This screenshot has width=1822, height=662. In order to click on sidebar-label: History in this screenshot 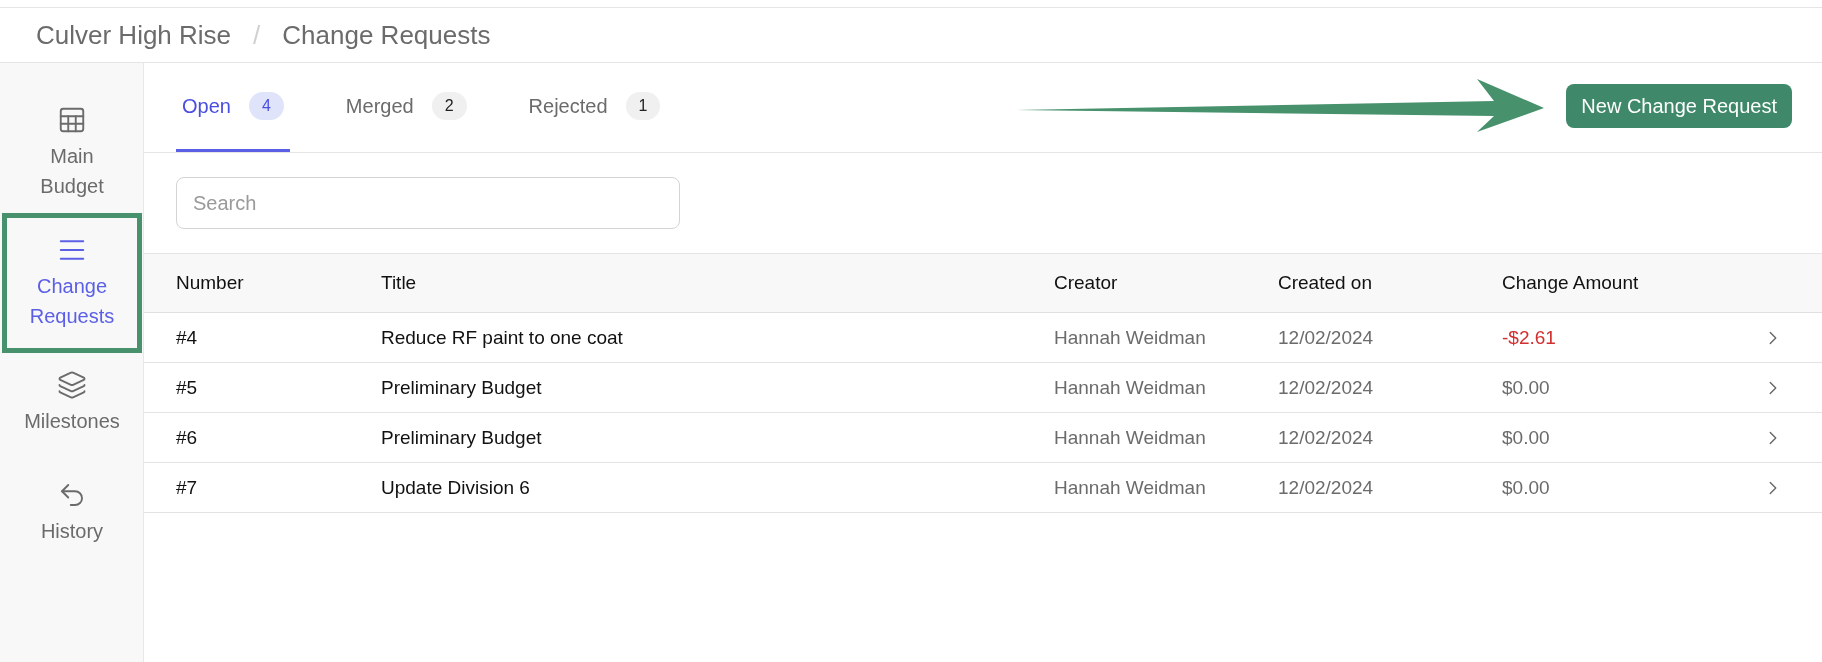, I will do `click(72, 531)`.